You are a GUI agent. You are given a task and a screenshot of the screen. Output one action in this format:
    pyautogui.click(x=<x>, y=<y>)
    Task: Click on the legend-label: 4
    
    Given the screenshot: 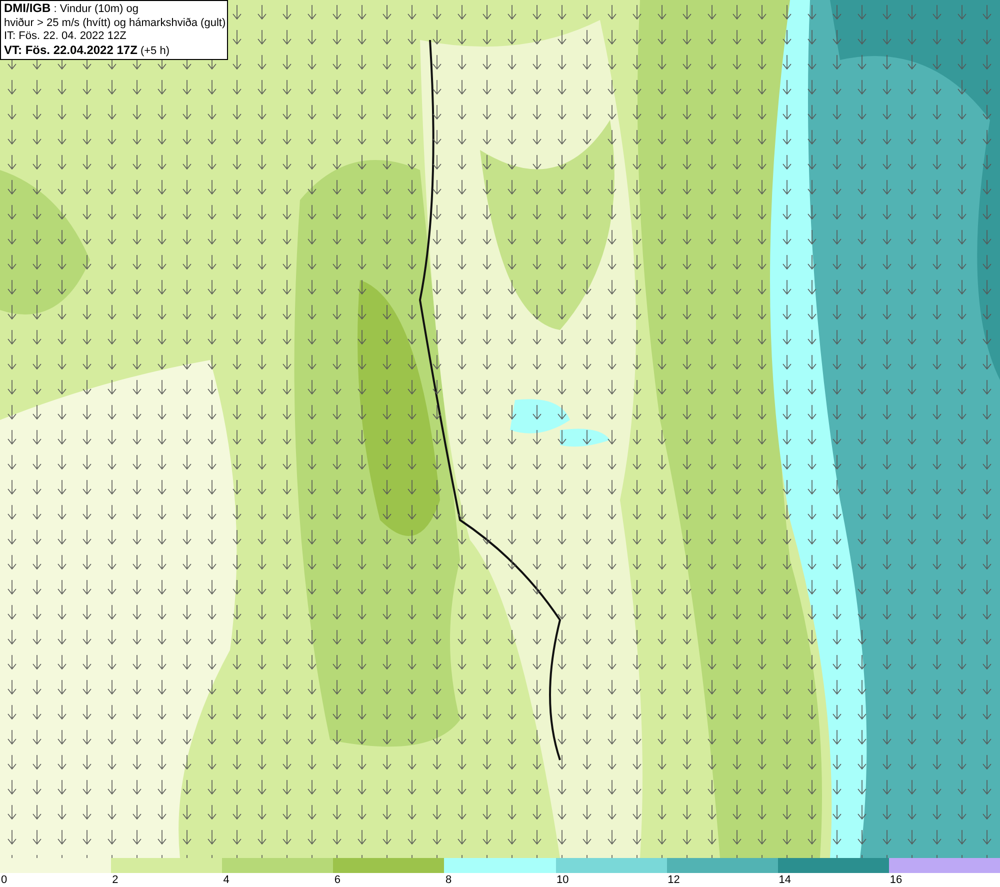 What is the action you would take?
    pyautogui.click(x=226, y=880)
    